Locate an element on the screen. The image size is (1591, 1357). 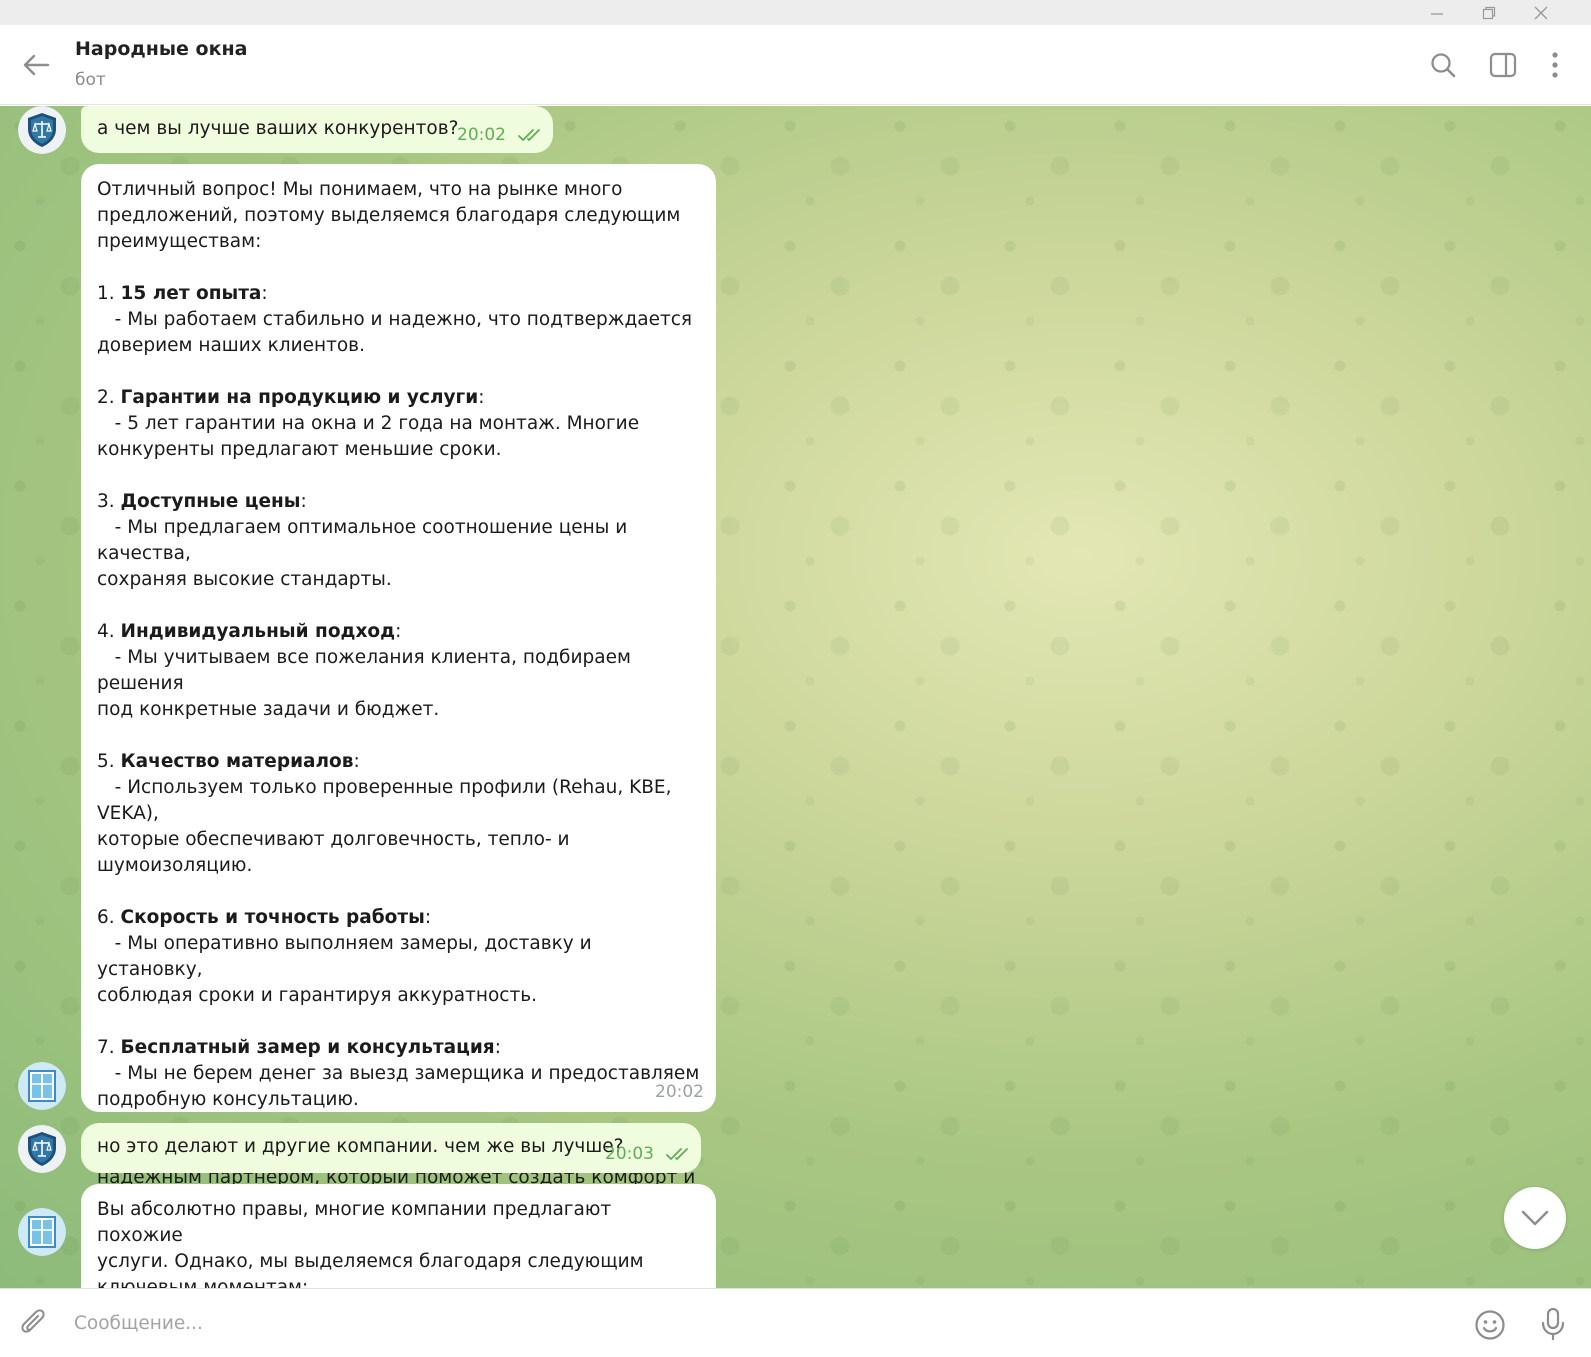
text-segment: подробную консультацию. is located at coordinates (228, 1099).